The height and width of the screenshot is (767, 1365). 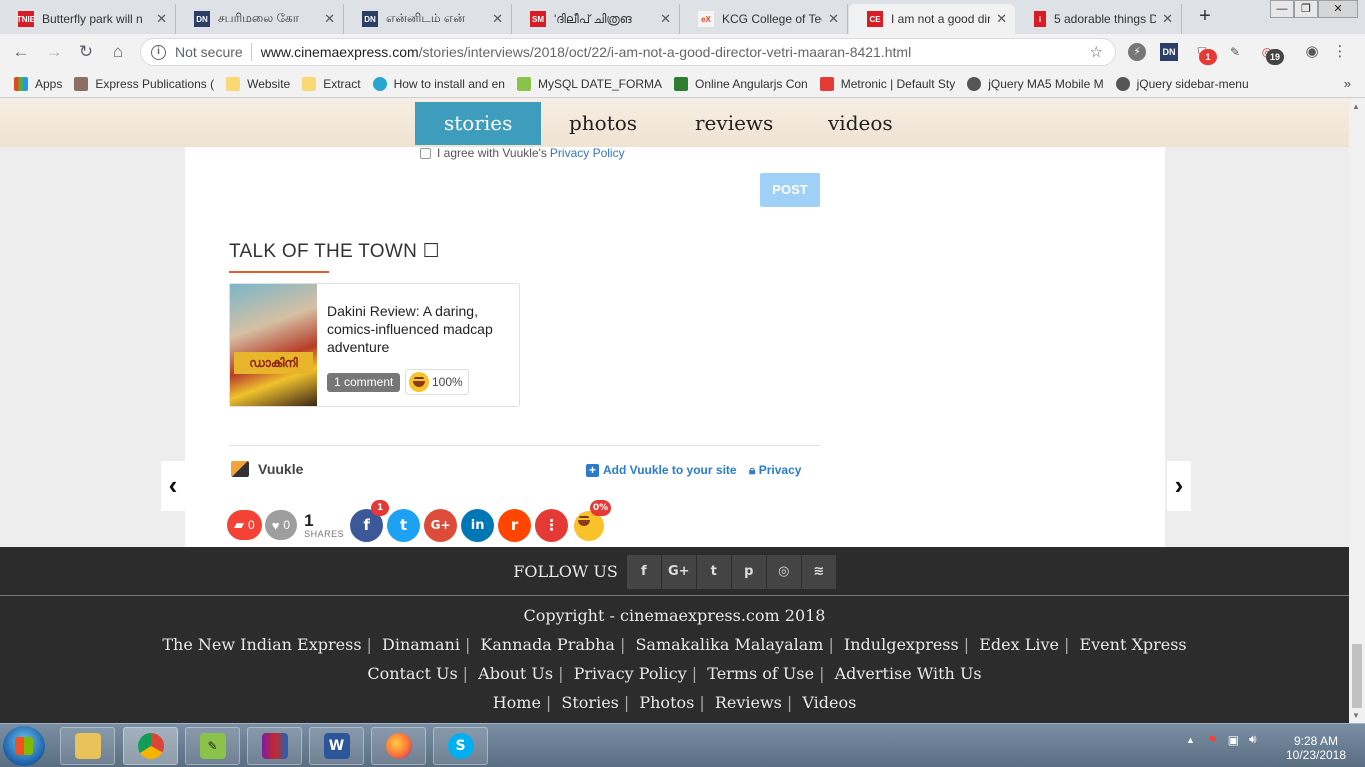 I want to click on tab-dileep: SM 'ദിലീപ് ചിത്രങ ✕, so click(x=596, y=19).